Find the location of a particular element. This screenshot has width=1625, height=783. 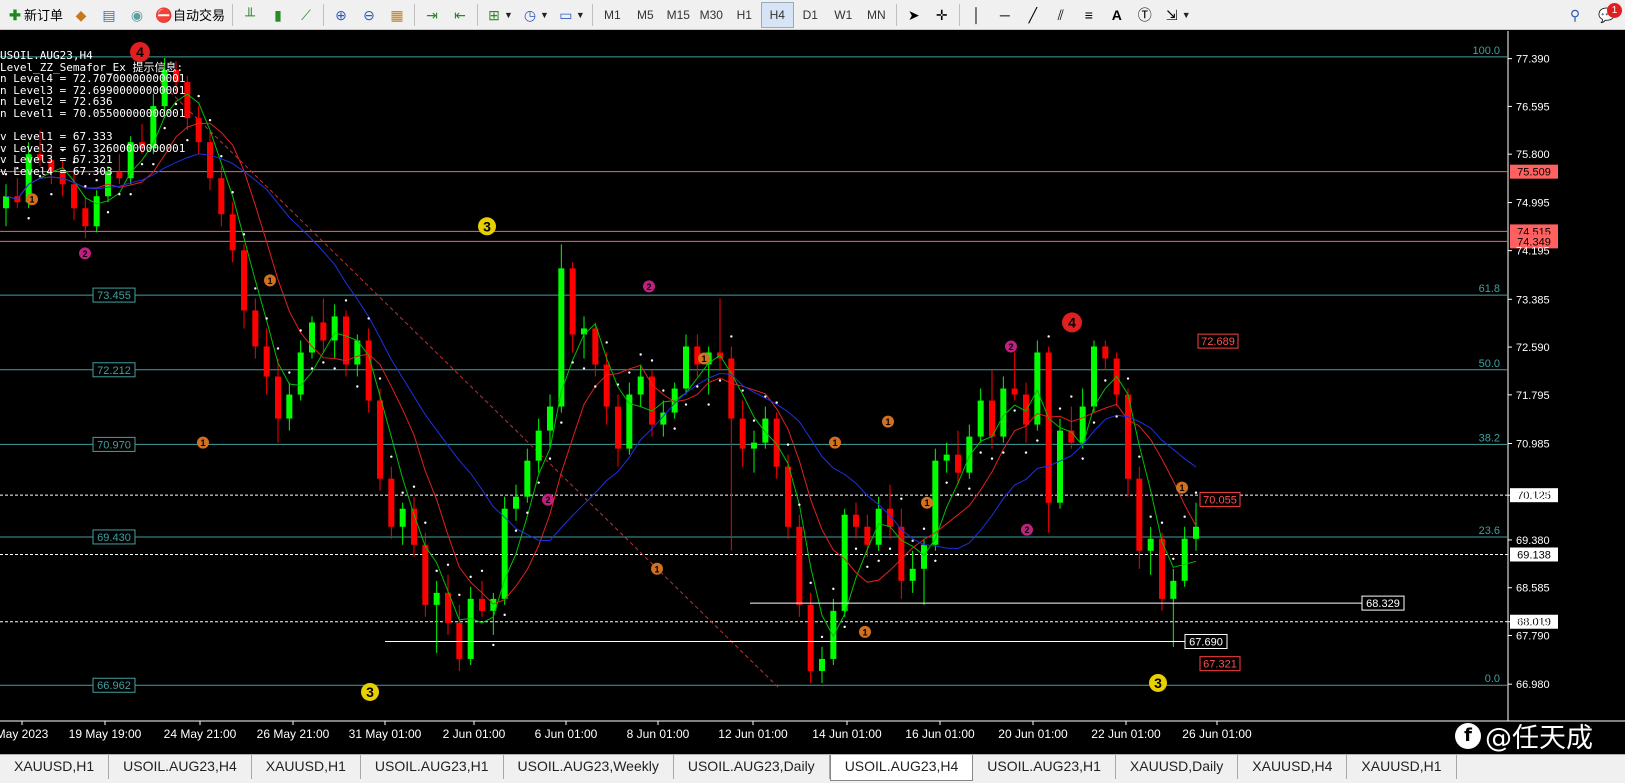

zoom-out-icon: ⊖ is located at coordinates (369, 15).